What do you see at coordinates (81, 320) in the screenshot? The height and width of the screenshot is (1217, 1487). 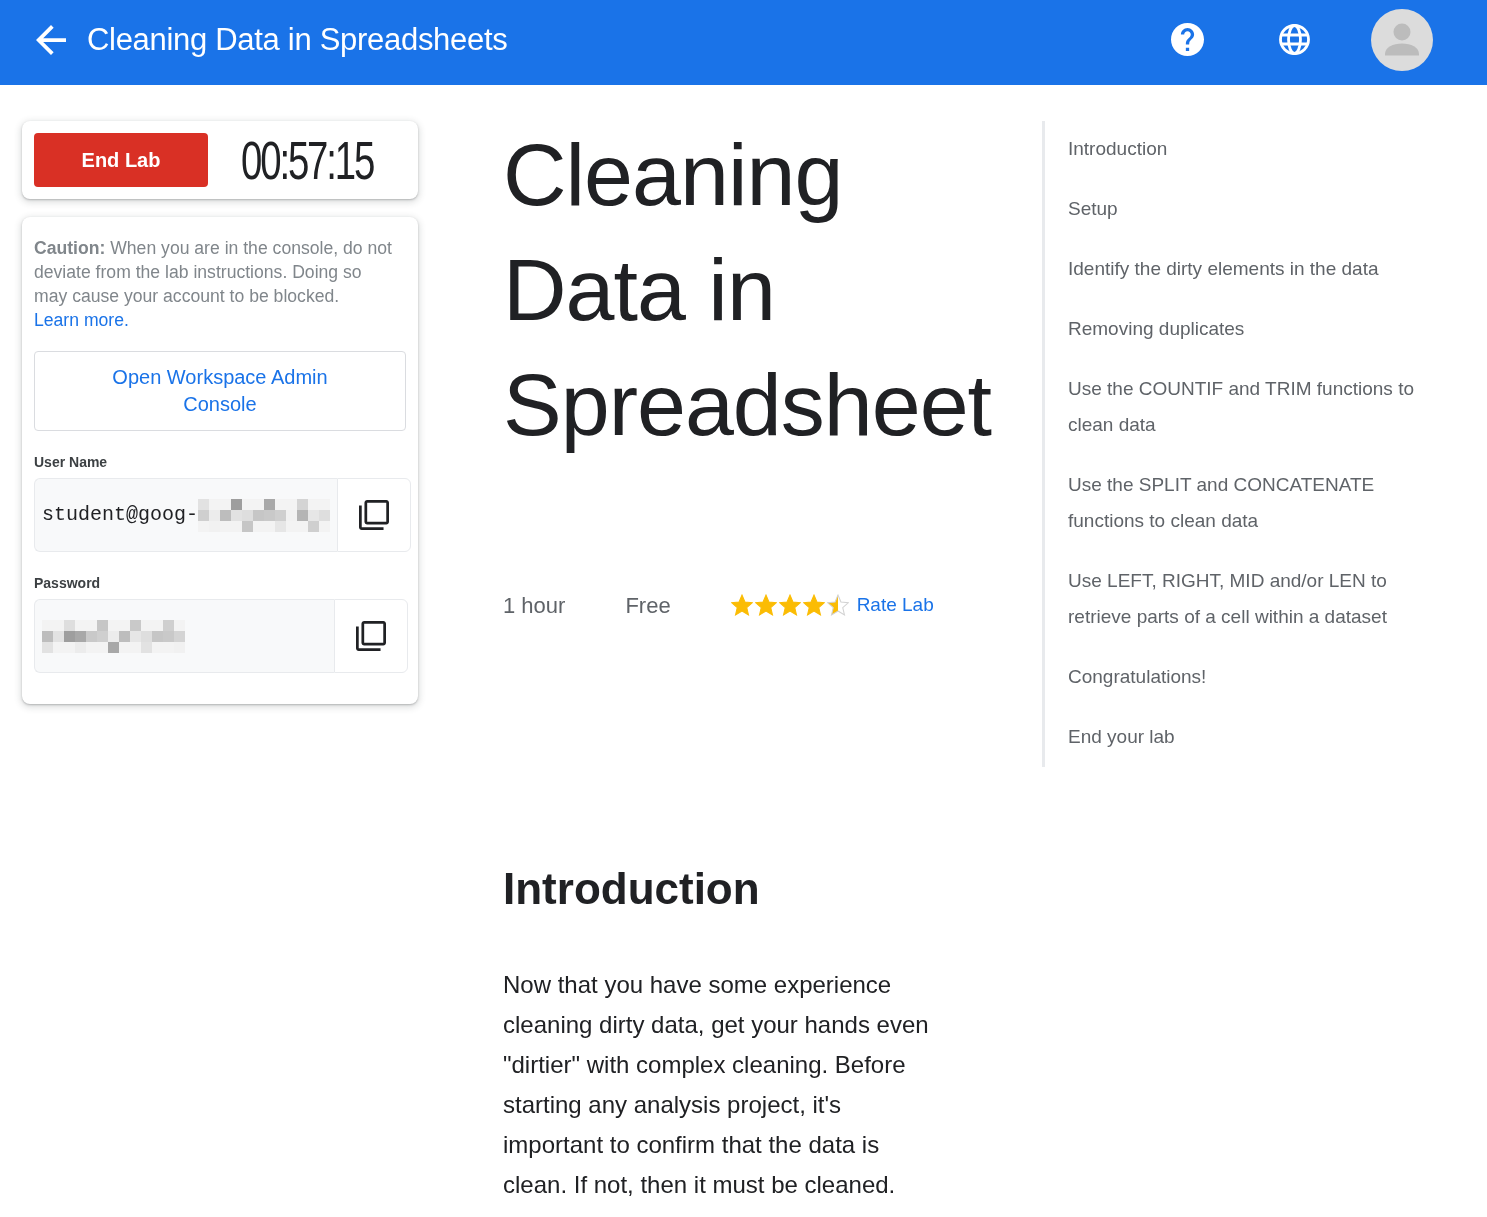 I see `learn-more-link: Learn more.` at bounding box center [81, 320].